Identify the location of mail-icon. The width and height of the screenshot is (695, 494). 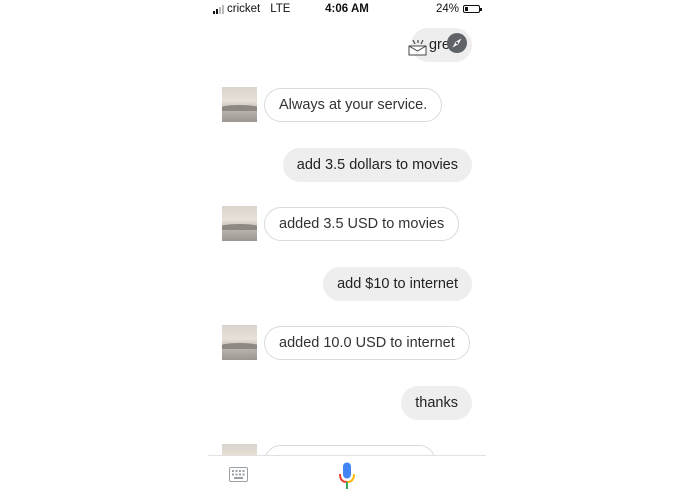
(418, 48).